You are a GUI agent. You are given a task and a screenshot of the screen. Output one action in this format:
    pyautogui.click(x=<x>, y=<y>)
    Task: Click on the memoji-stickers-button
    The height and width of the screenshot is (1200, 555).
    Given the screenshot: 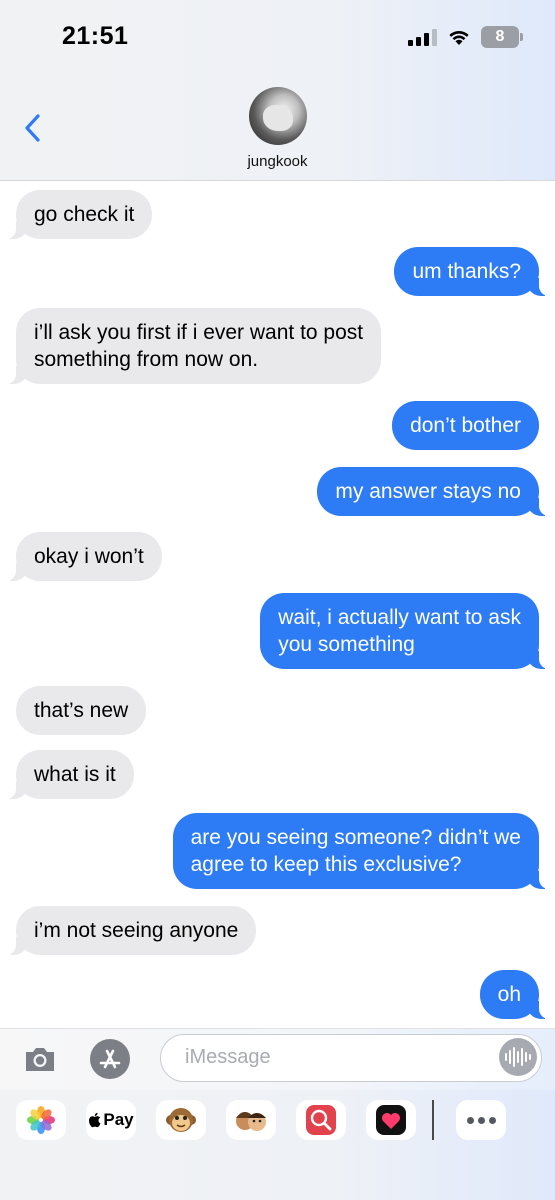 What is the action you would take?
    pyautogui.click(x=251, y=1120)
    